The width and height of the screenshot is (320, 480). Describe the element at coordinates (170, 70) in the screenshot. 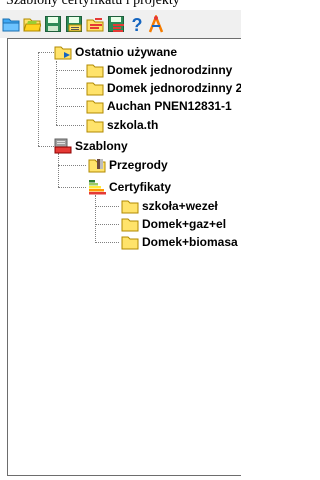

I see `tree-item-label: Domek jednorodzinny` at that location.